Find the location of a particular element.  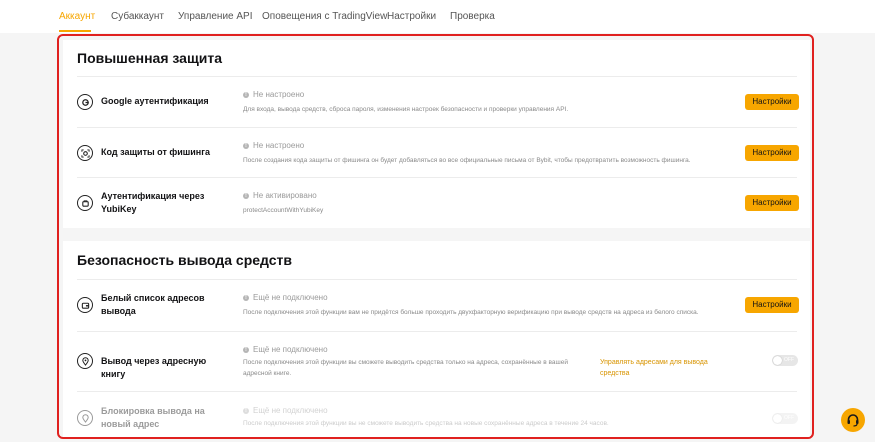

new-address-lock-toggle: OFF is located at coordinates (785, 418).